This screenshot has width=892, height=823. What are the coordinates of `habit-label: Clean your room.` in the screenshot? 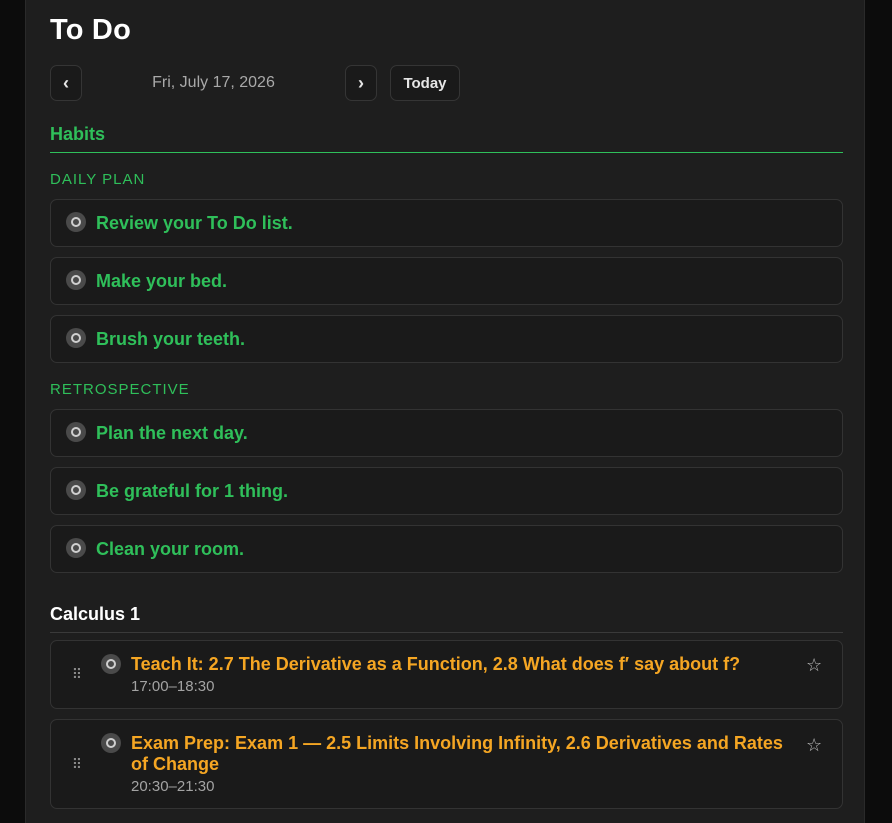 It's located at (170, 549).